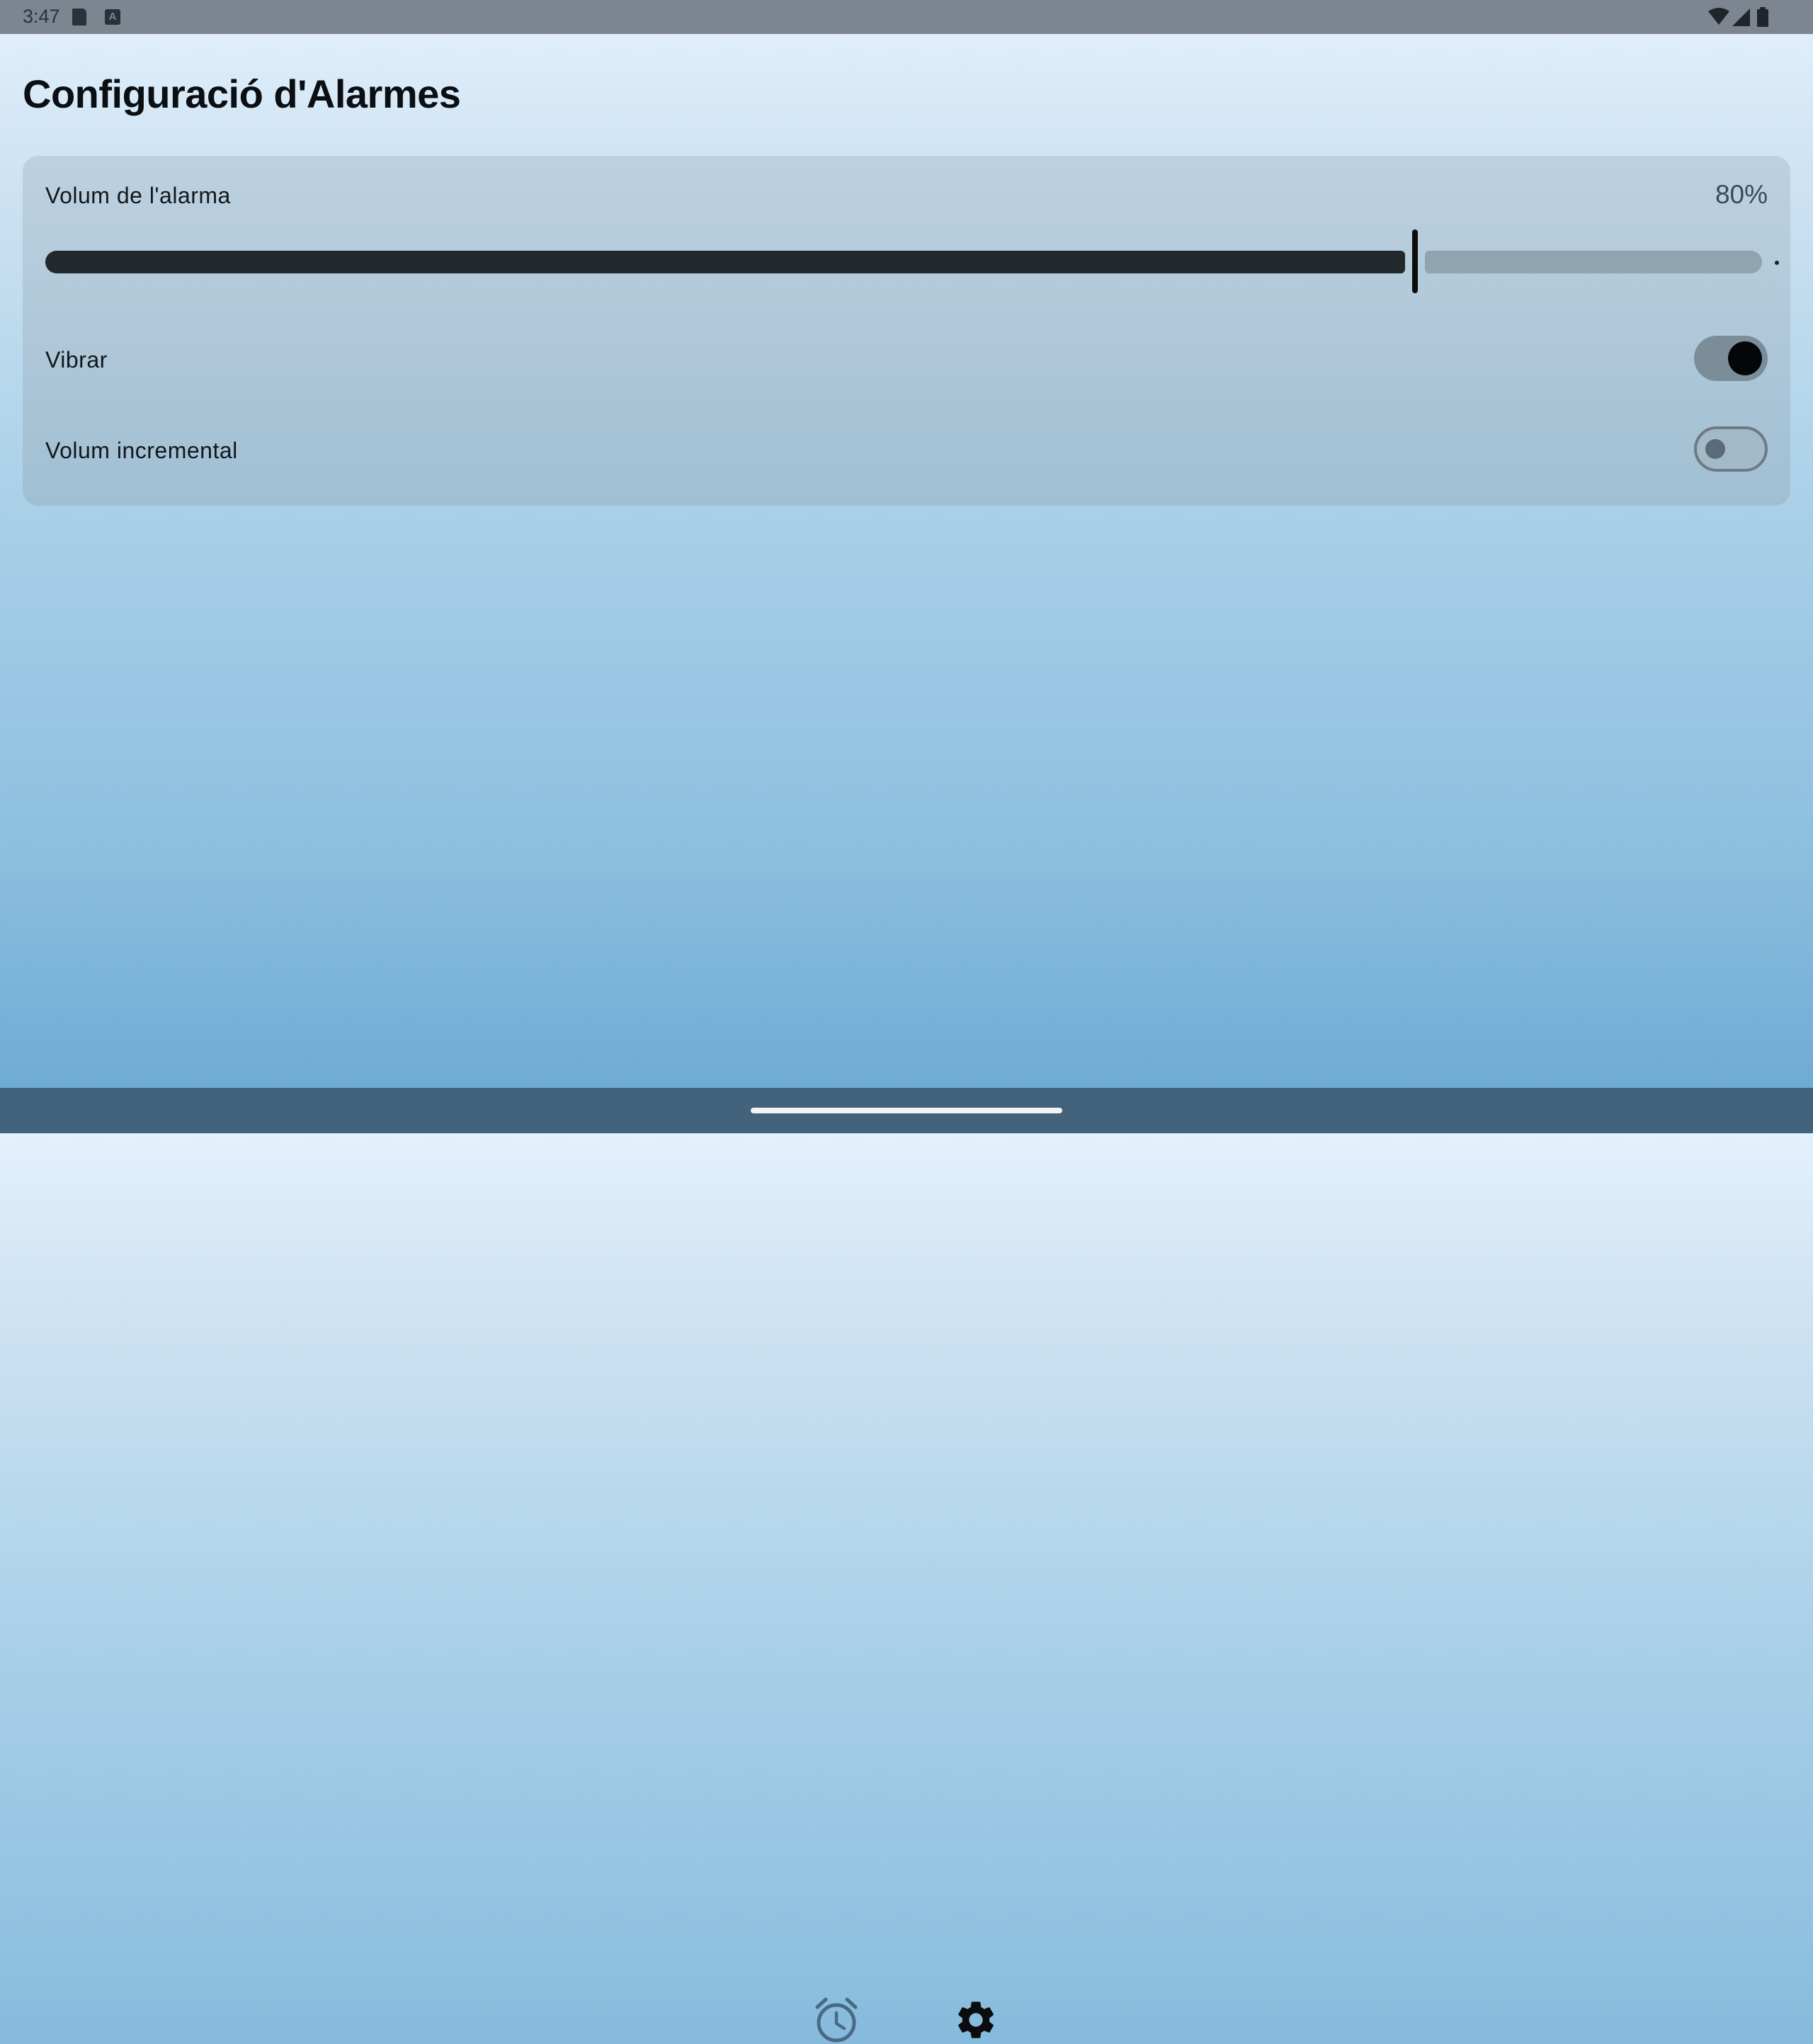 Image resolution: width=1813 pixels, height=2044 pixels. I want to click on signal-icon, so click(1741, 17).